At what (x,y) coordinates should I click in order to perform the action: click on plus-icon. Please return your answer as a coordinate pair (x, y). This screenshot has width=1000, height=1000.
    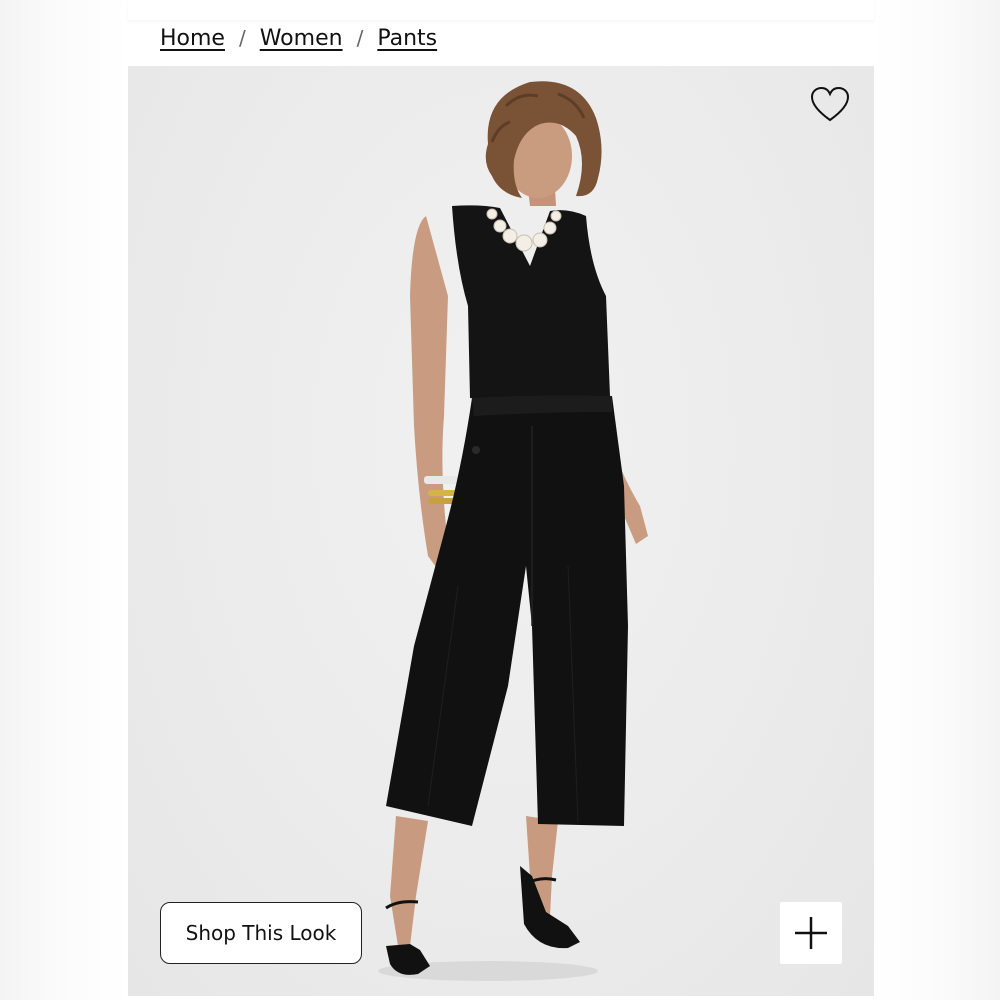
    Looking at the image, I should click on (811, 933).